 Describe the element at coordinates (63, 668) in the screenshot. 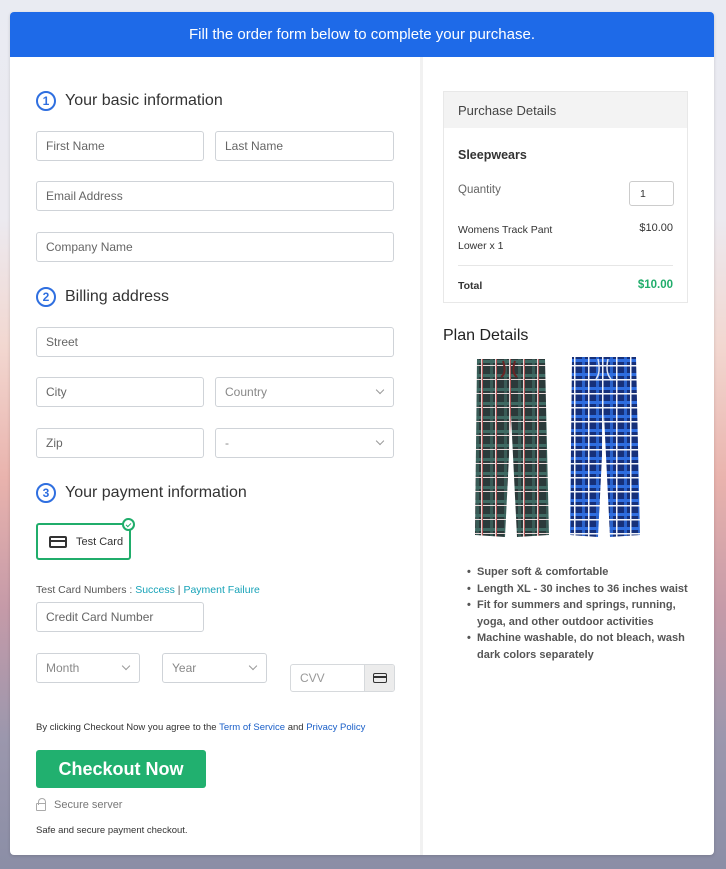

I see `month-select-value: Month` at that location.